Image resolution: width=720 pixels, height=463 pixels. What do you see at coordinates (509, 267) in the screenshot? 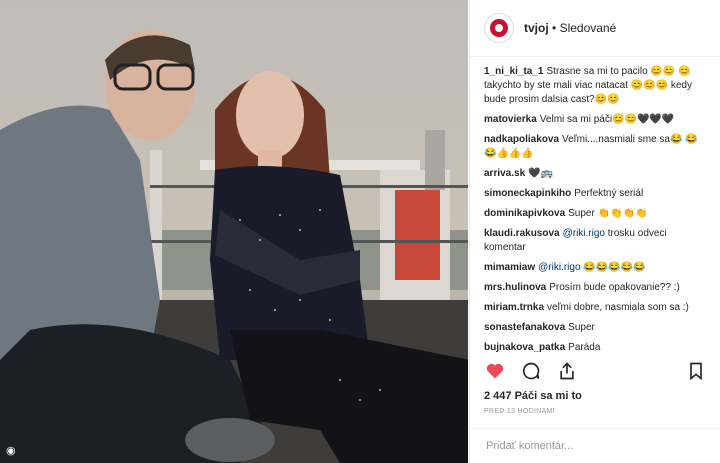
I see `comment-username: mimamiaw` at bounding box center [509, 267].